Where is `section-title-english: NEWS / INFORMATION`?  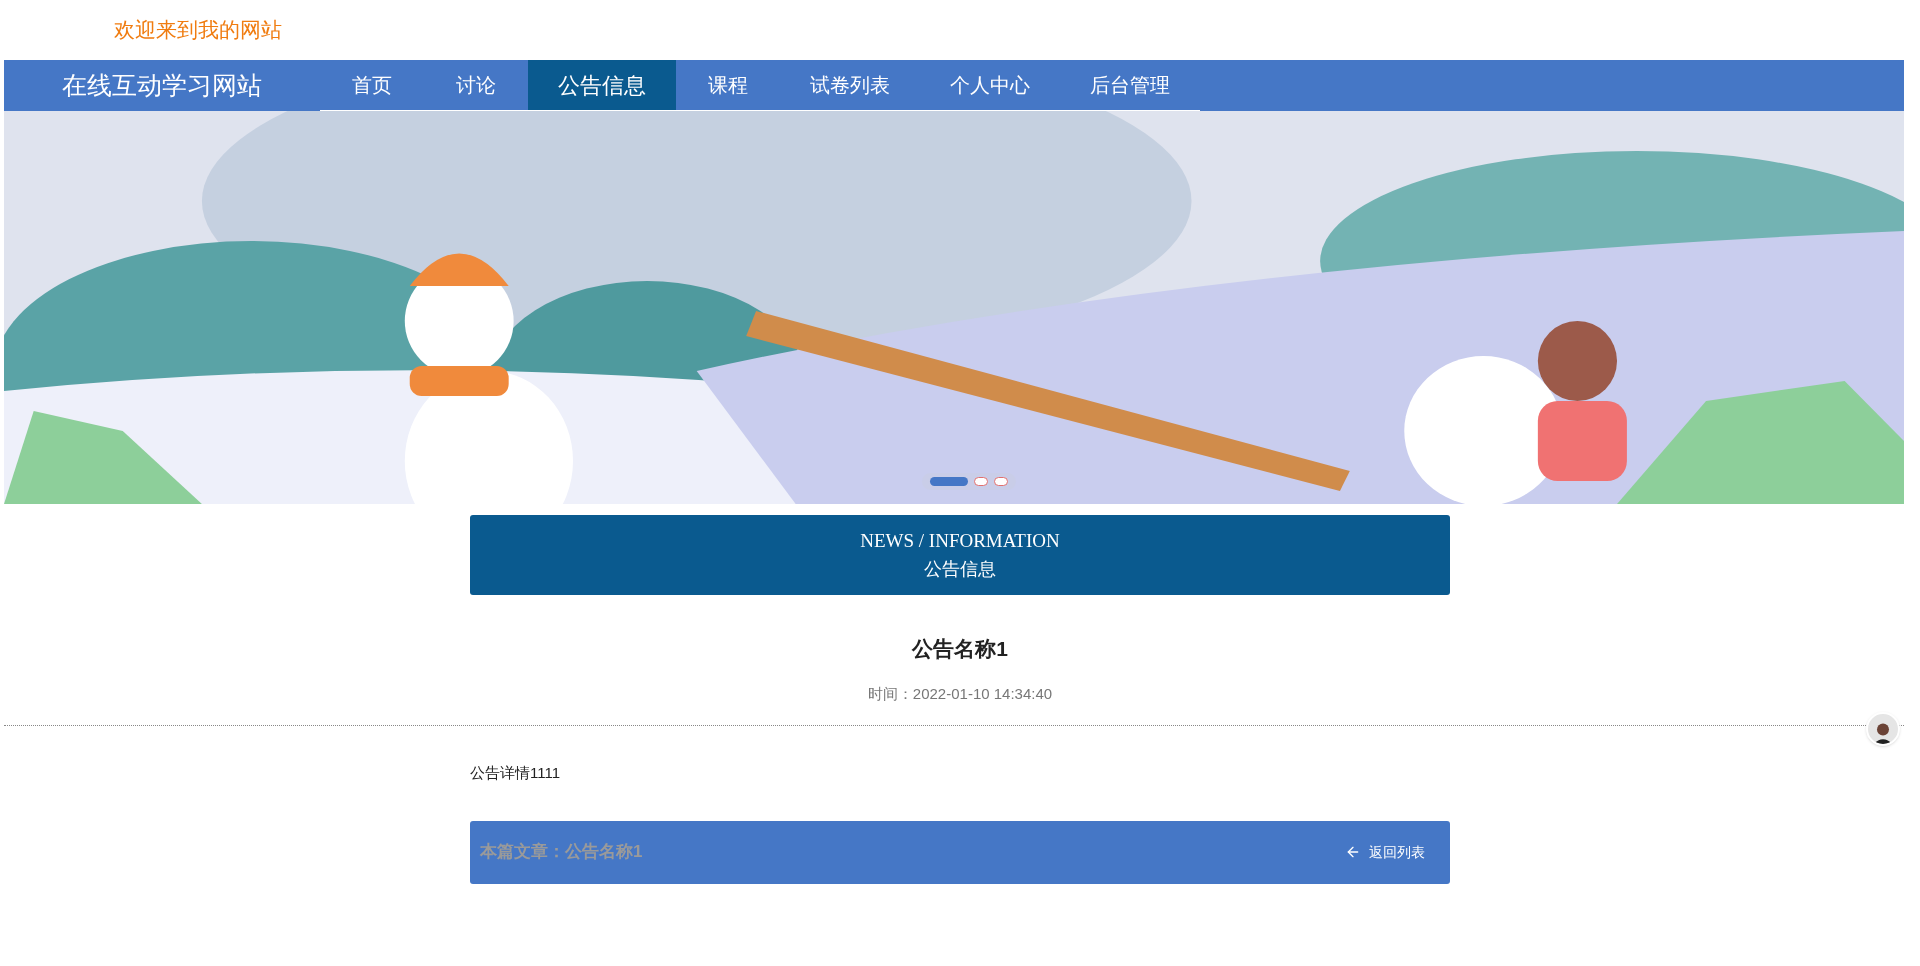
section-title-english: NEWS / INFORMATION is located at coordinates (960, 541).